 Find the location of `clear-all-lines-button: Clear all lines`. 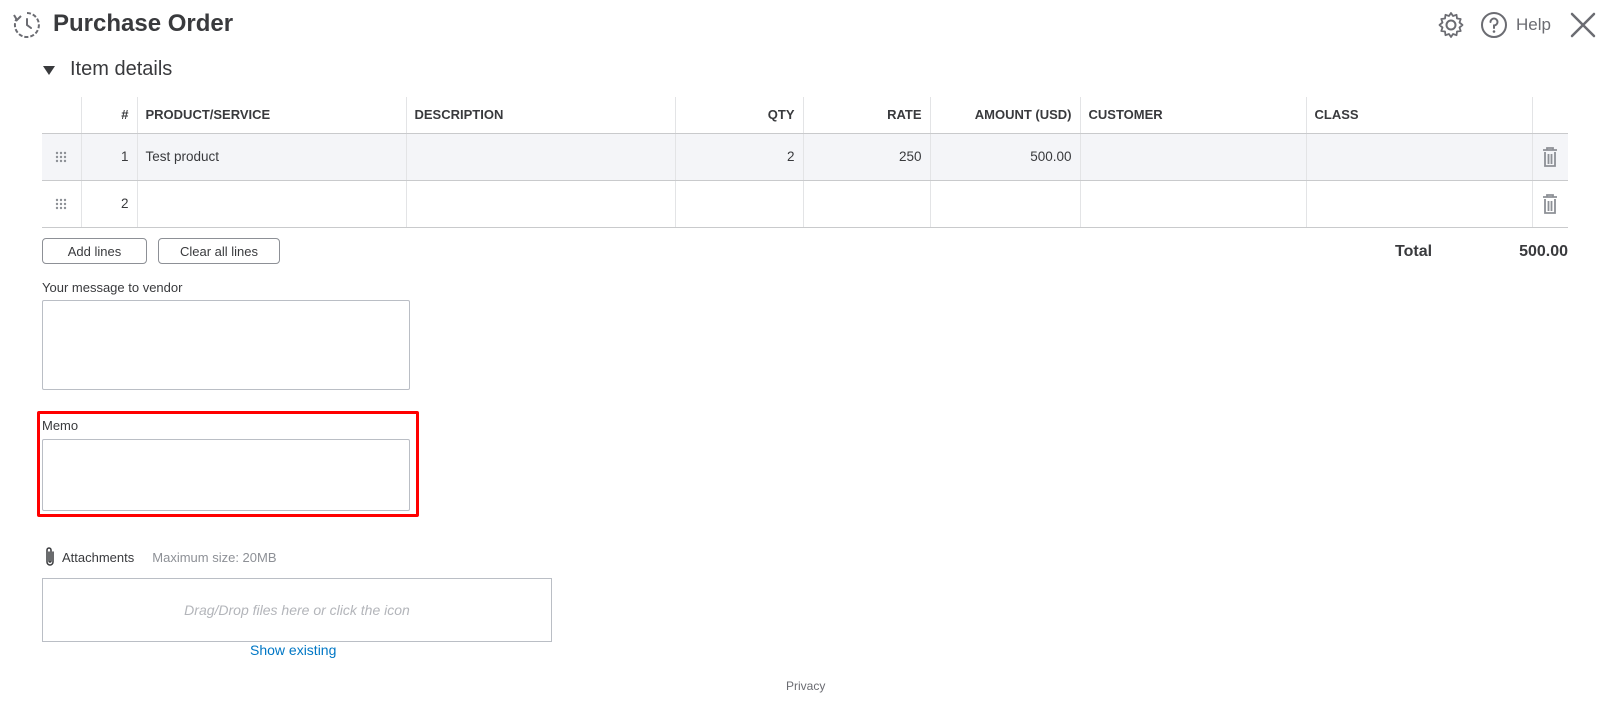

clear-all-lines-button: Clear all lines is located at coordinates (219, 251).